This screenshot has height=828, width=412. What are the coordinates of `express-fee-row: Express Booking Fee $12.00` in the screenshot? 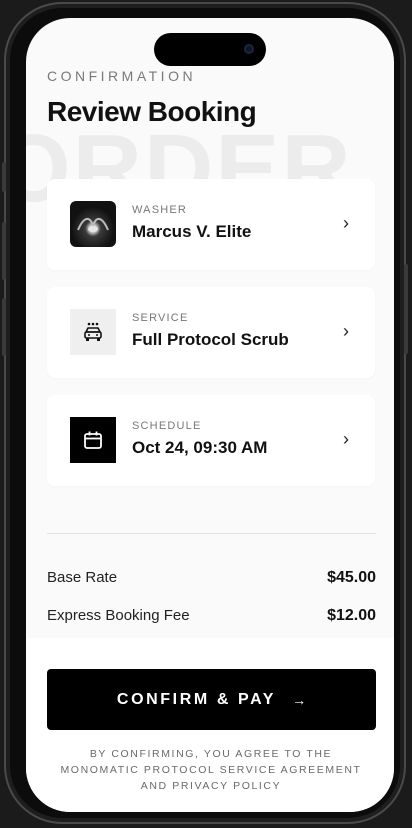 It's located at (211, 616).